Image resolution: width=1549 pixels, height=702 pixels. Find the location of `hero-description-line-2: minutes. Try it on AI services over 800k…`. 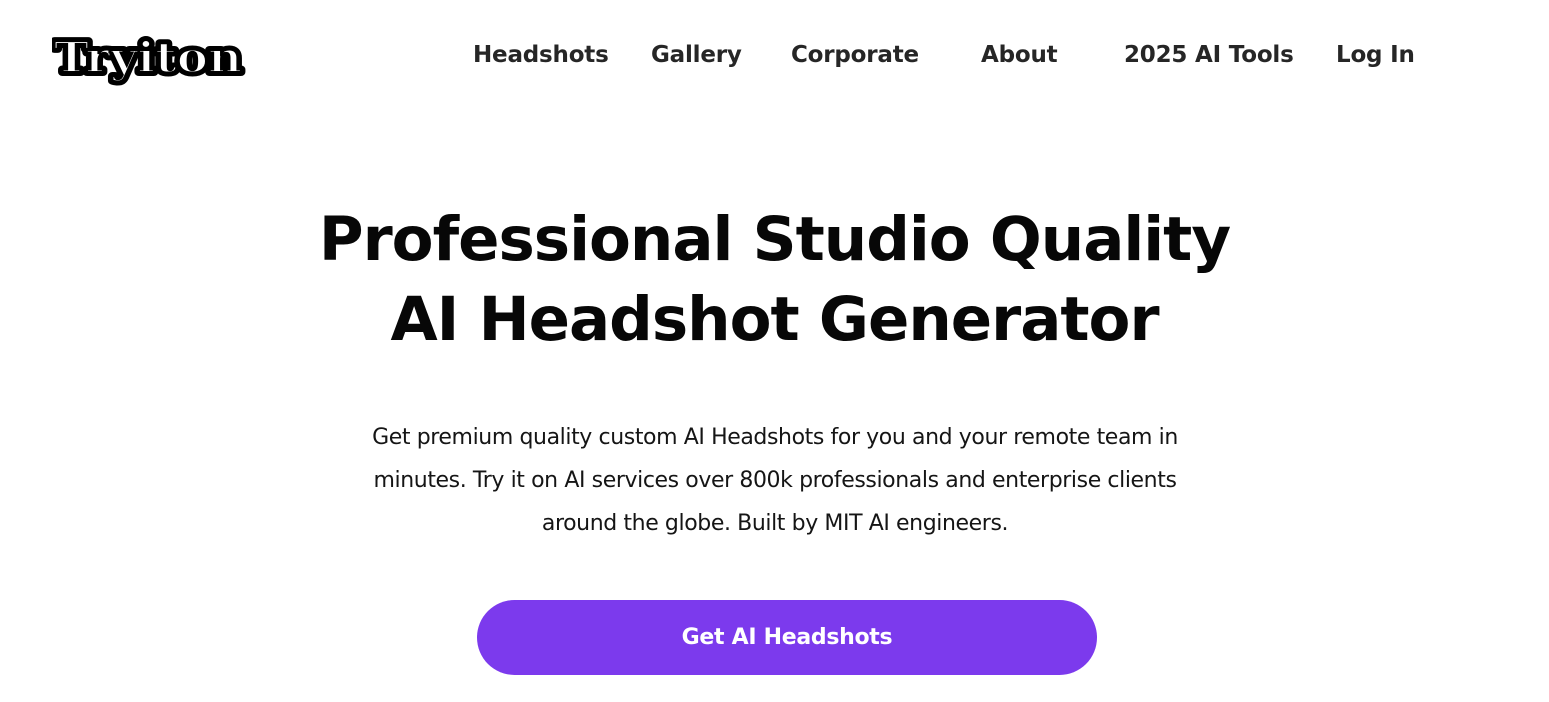

hero-description-line-2: minutes. Try it on AI services over 800k… is located at coordinates (775, 480).